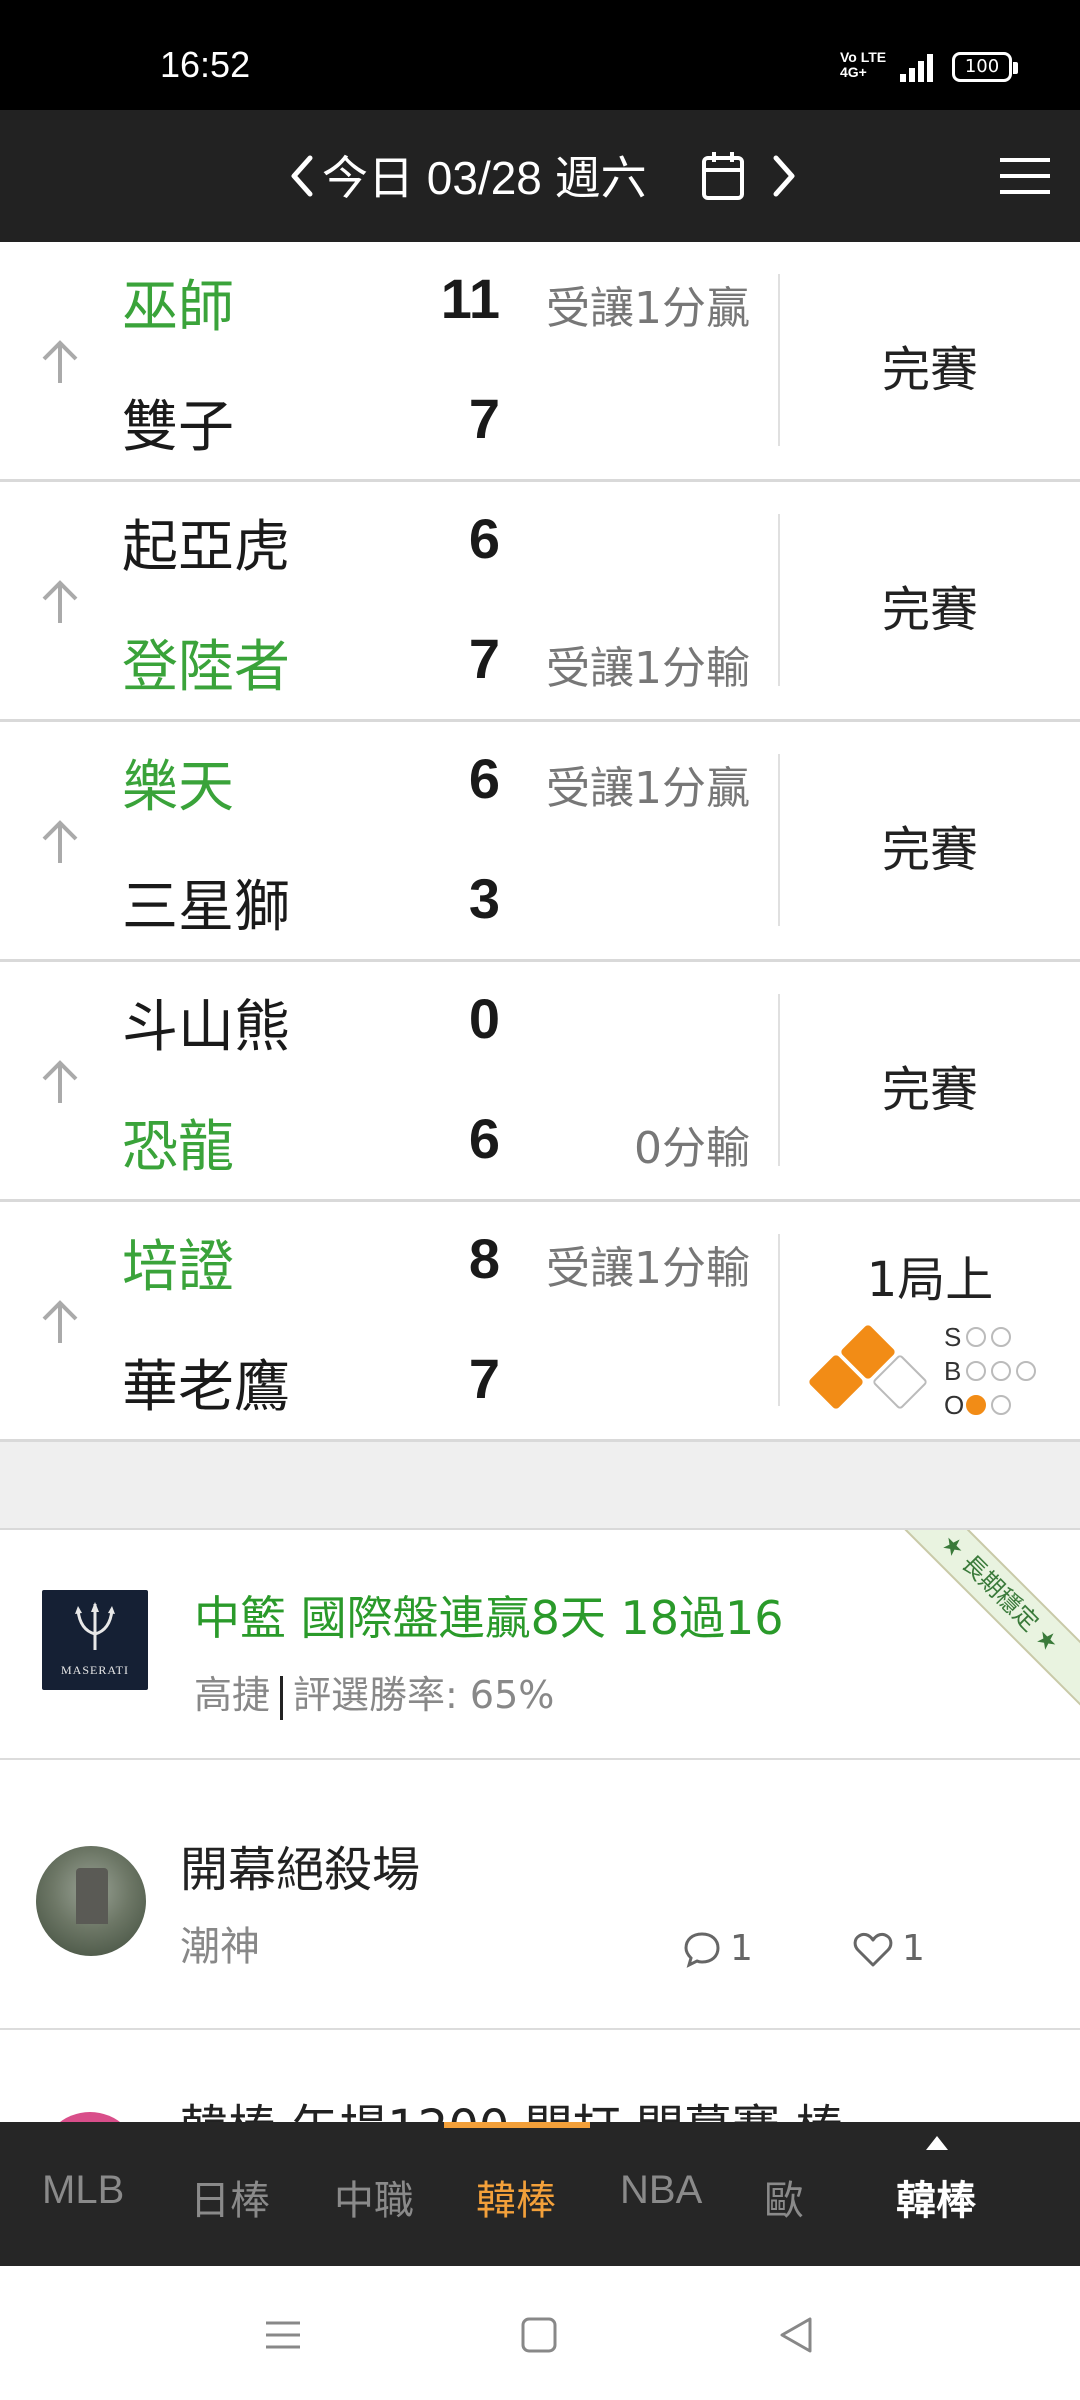  Describe the element at coordinates (516, 2197) in the screenshot. I see `tab-kbo: 韓棒` at that location.